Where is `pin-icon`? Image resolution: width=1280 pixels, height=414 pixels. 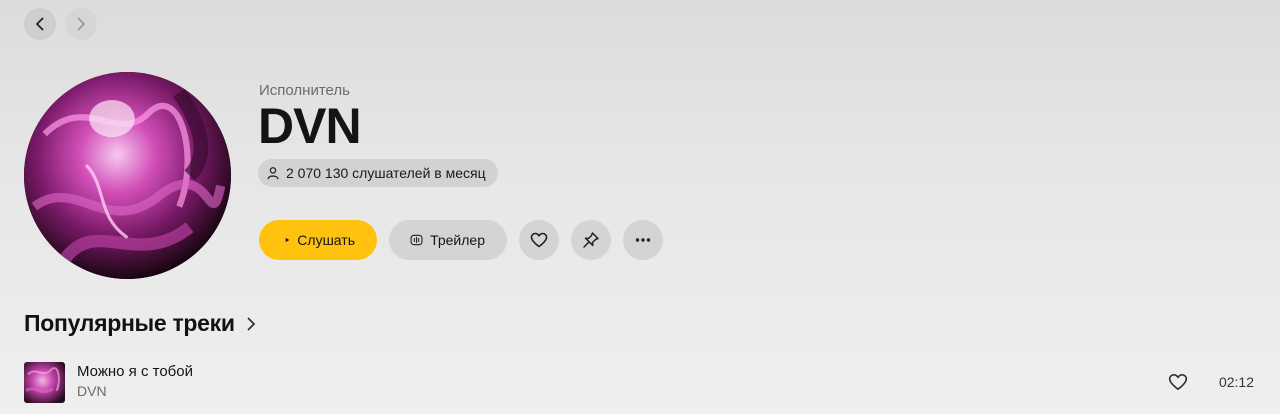
pin-icon is located at coordinates (591, 240).